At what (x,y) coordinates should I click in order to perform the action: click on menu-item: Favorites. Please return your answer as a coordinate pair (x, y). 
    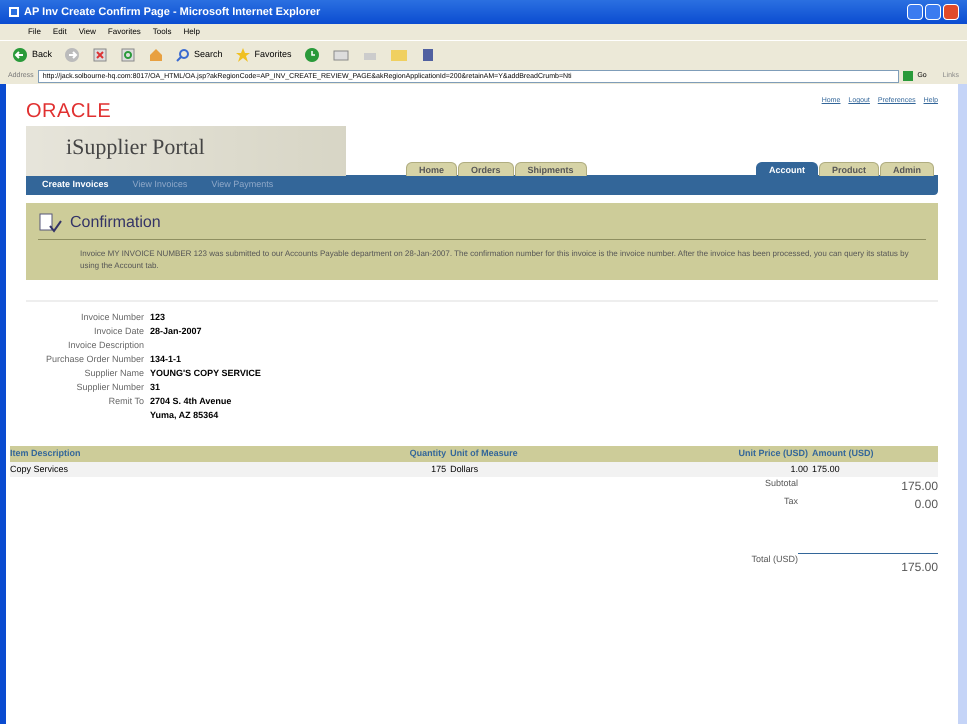
    Looking at the image, I should click on (124, 32).